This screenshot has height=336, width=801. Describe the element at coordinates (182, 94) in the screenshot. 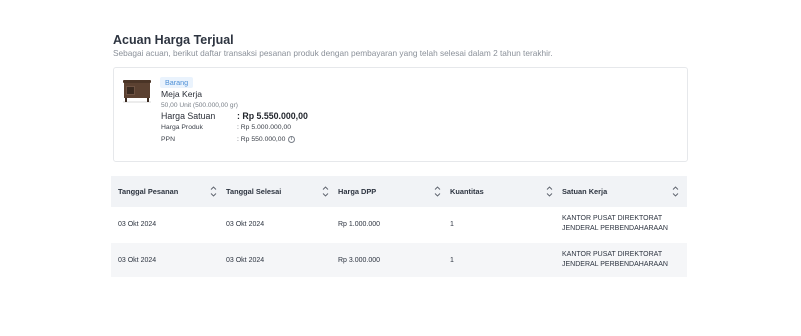

I see `product-name: Meja Kerja` at that location.